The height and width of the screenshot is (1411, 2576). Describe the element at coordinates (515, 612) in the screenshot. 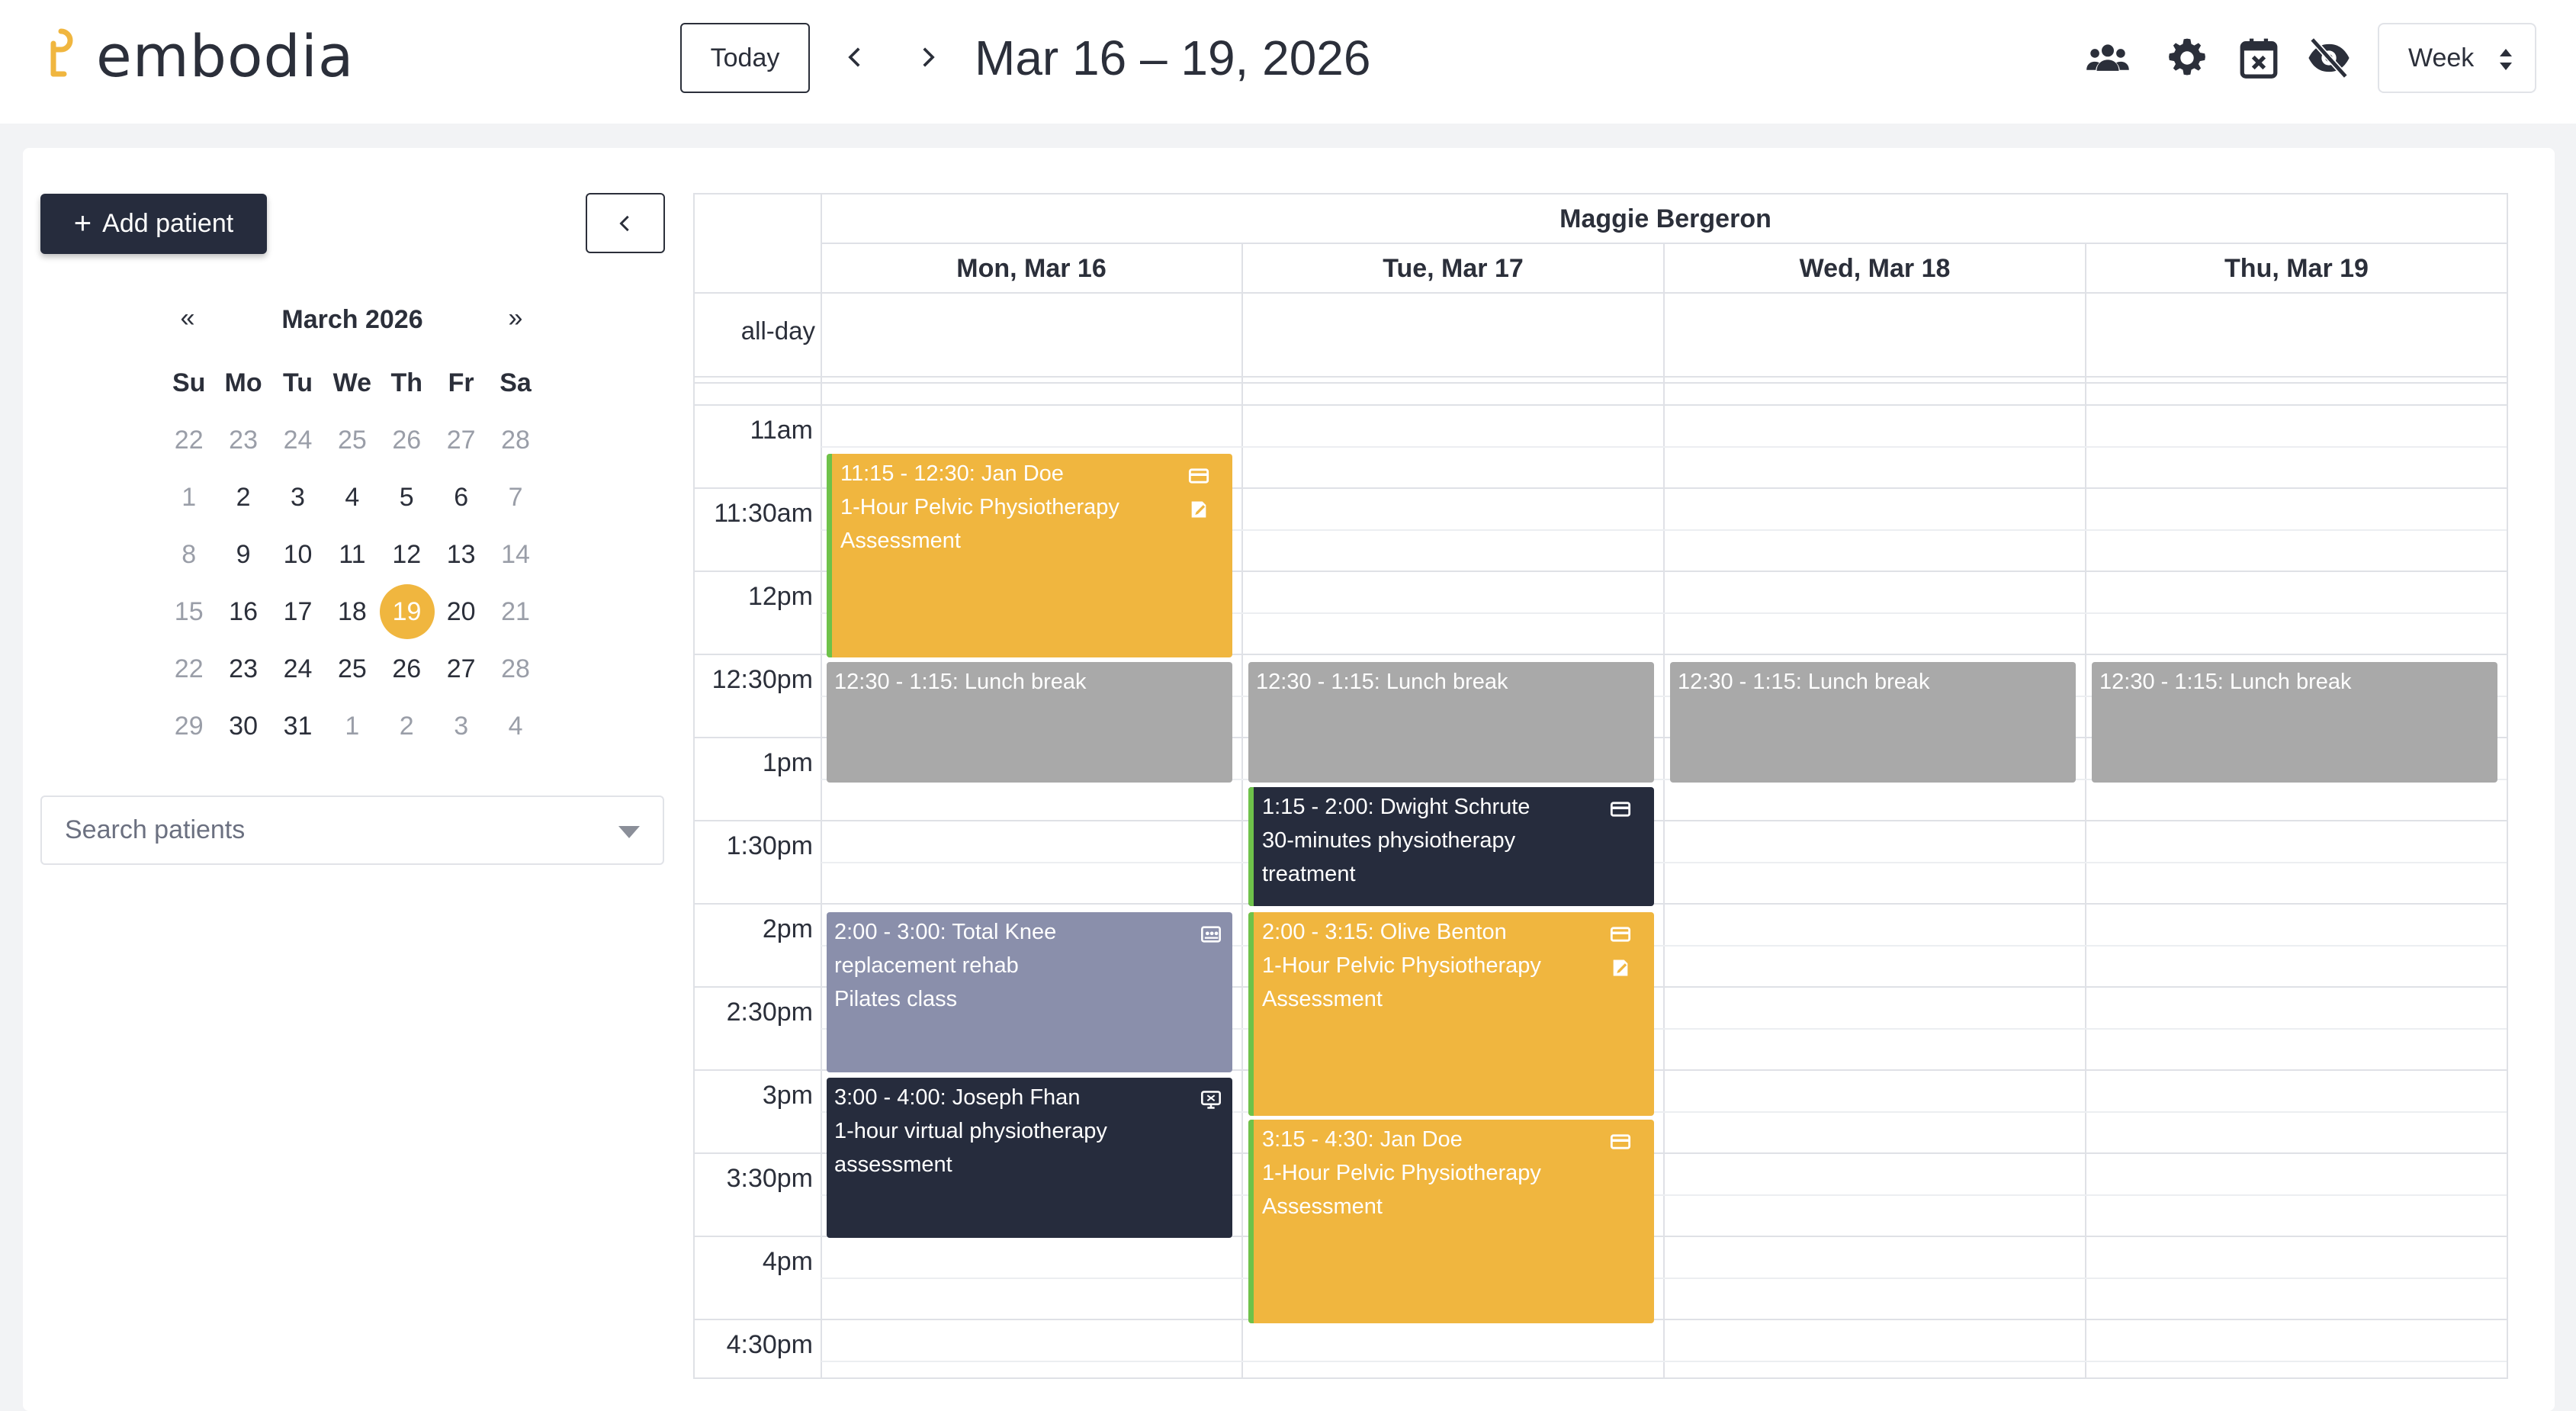

I see `mini-calendar-day: 21` at that location.